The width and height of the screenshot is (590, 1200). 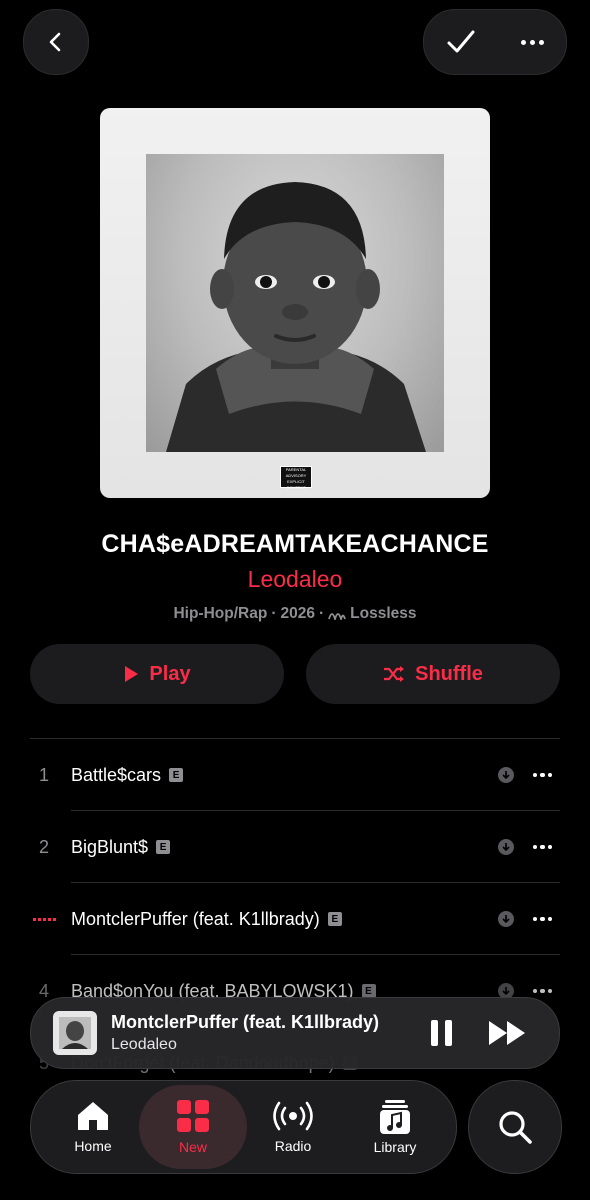 What do you see at coordinates (110, 846) in the screenshot?
I see `track-title: BigBlunt$` at bounding box center [110, 846].